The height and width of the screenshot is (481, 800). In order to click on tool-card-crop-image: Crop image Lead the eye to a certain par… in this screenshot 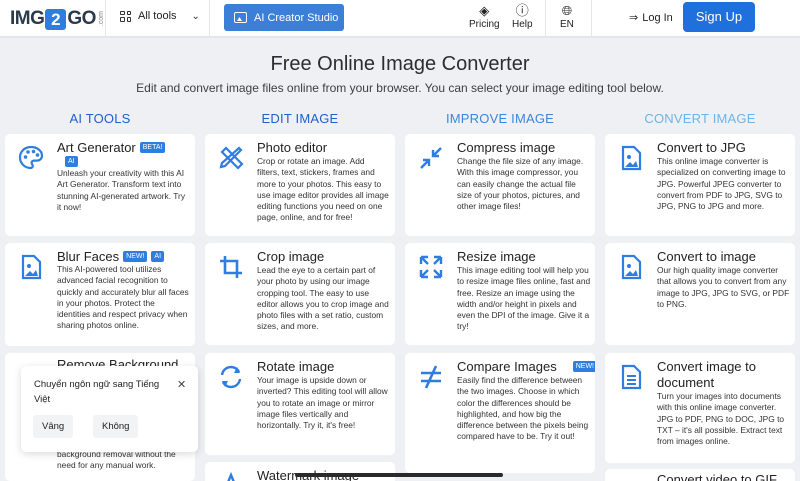, I will do `click(300, 294)`.